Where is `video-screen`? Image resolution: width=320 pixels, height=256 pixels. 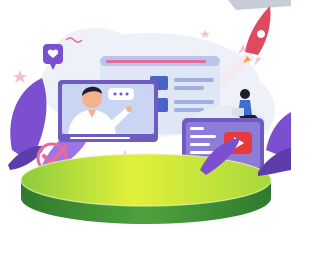 video-screen is located at coordinates (108, 111).